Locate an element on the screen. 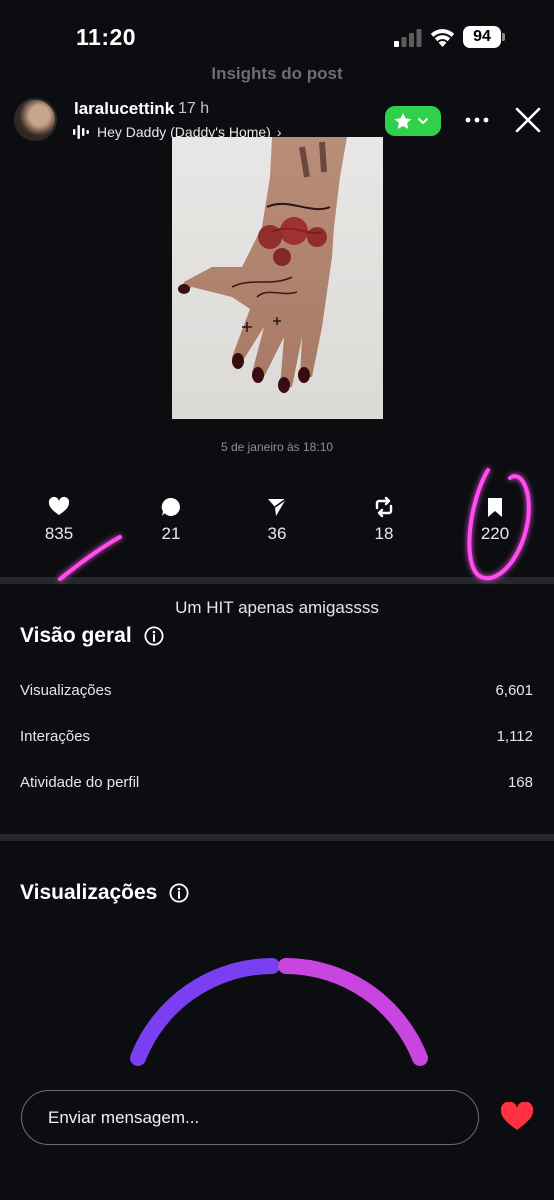 The height and width of the screenshot is (1200, 554). views-title: Visualizações is located at coordinates (89, 892).